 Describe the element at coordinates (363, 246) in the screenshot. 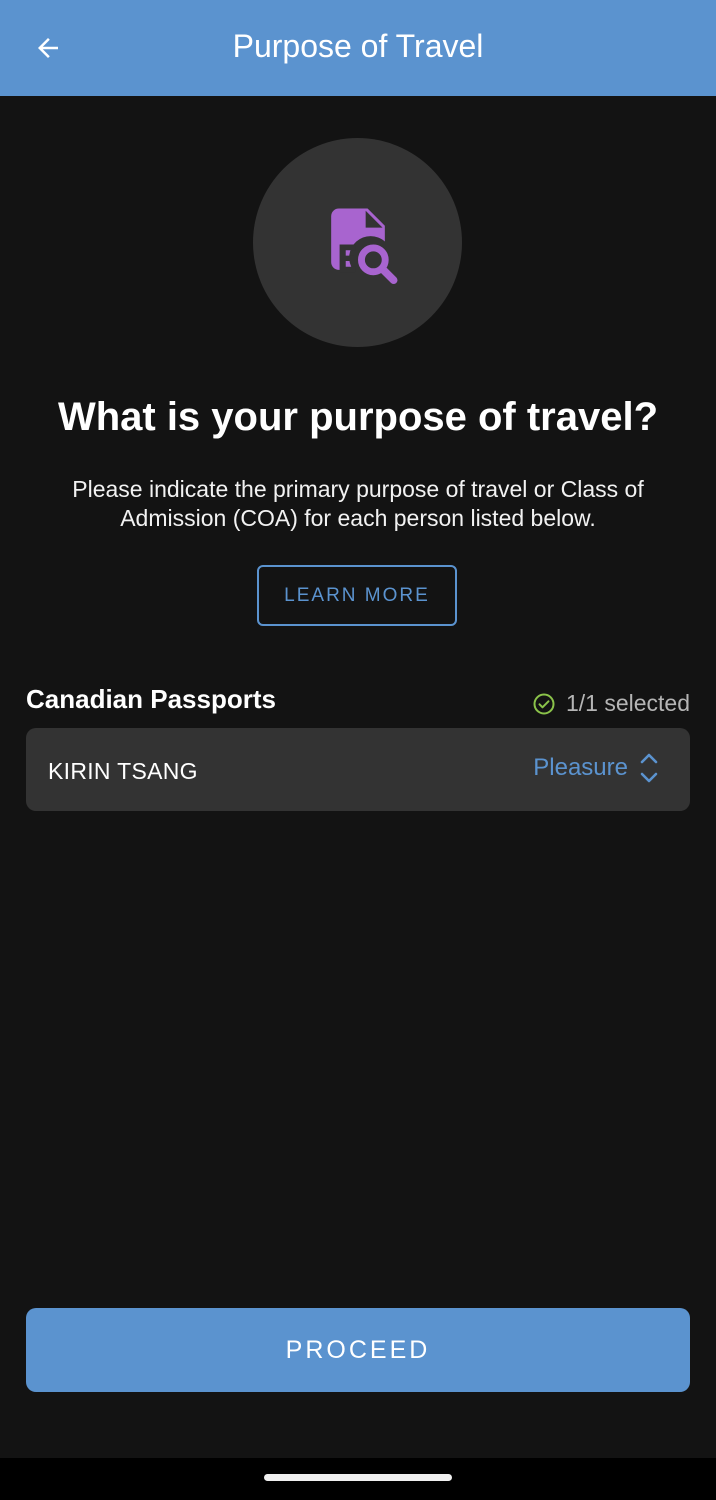

I see `document-search-icon` at that location.